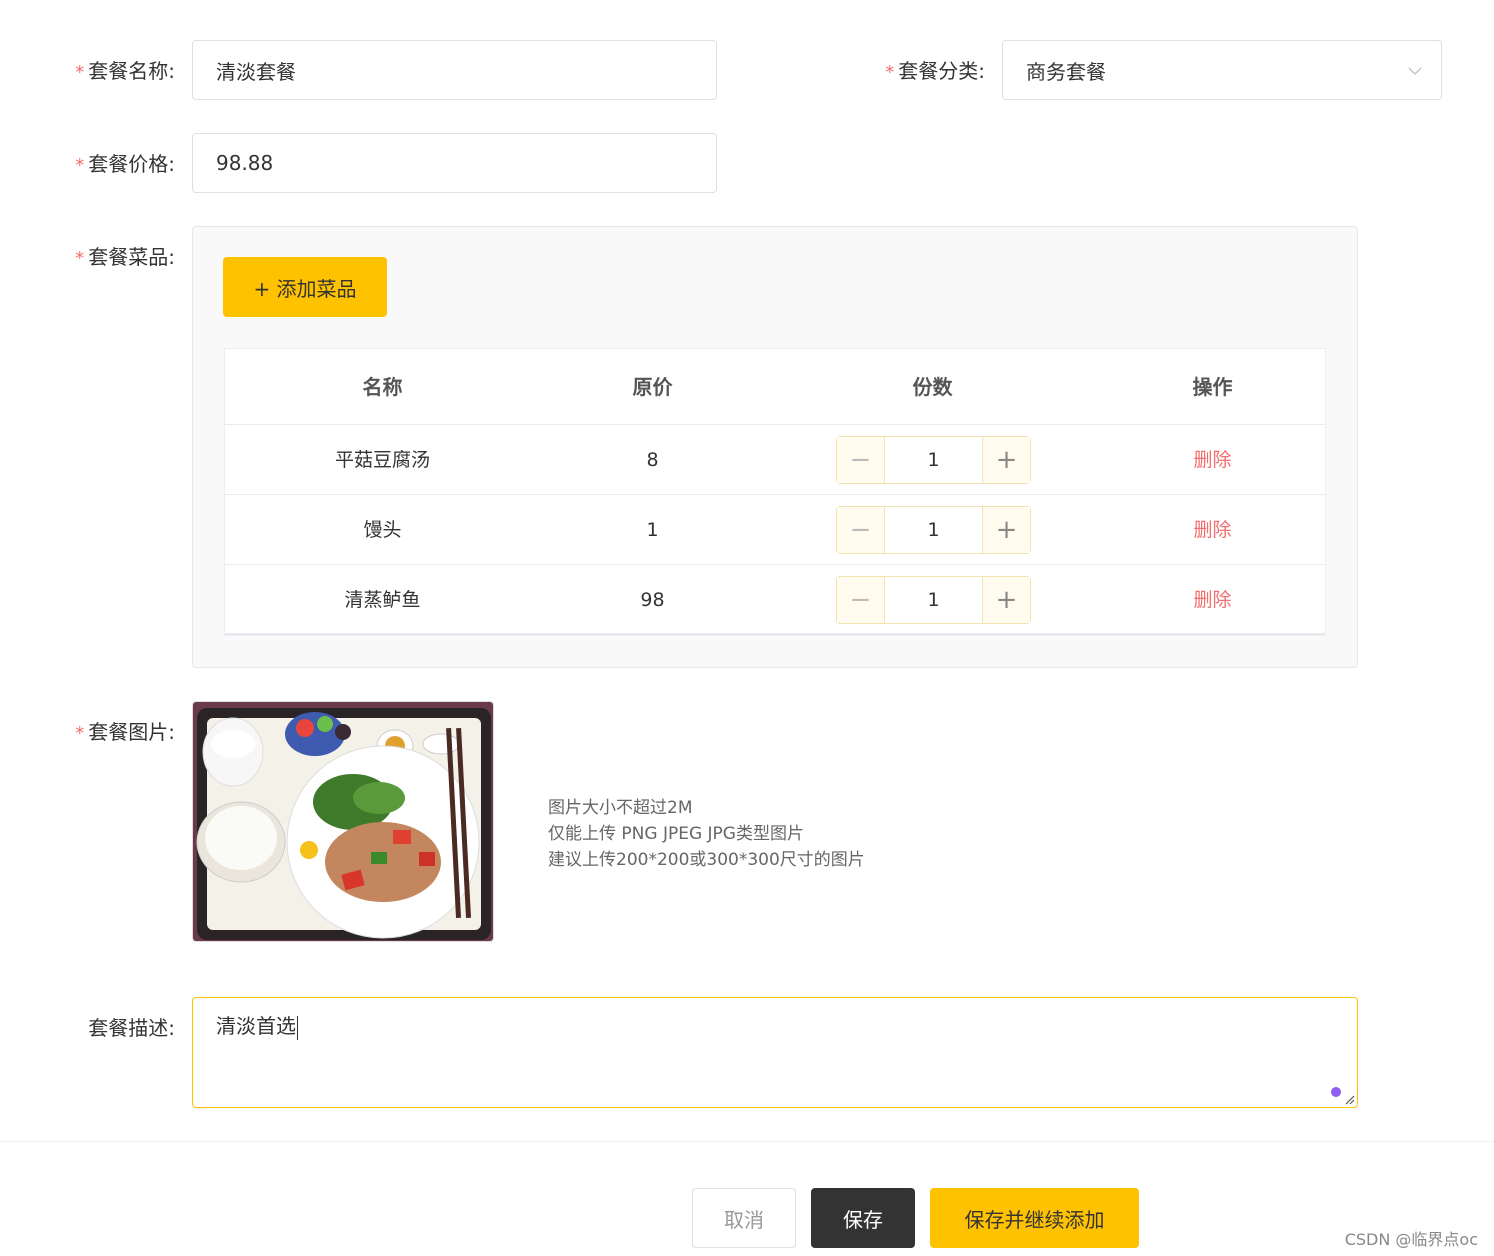  What do you see at coordinates (775, 387) in the screenshot?
I see `table-header: 名称 原价 份数 操作` at bounding box center [775, 387].